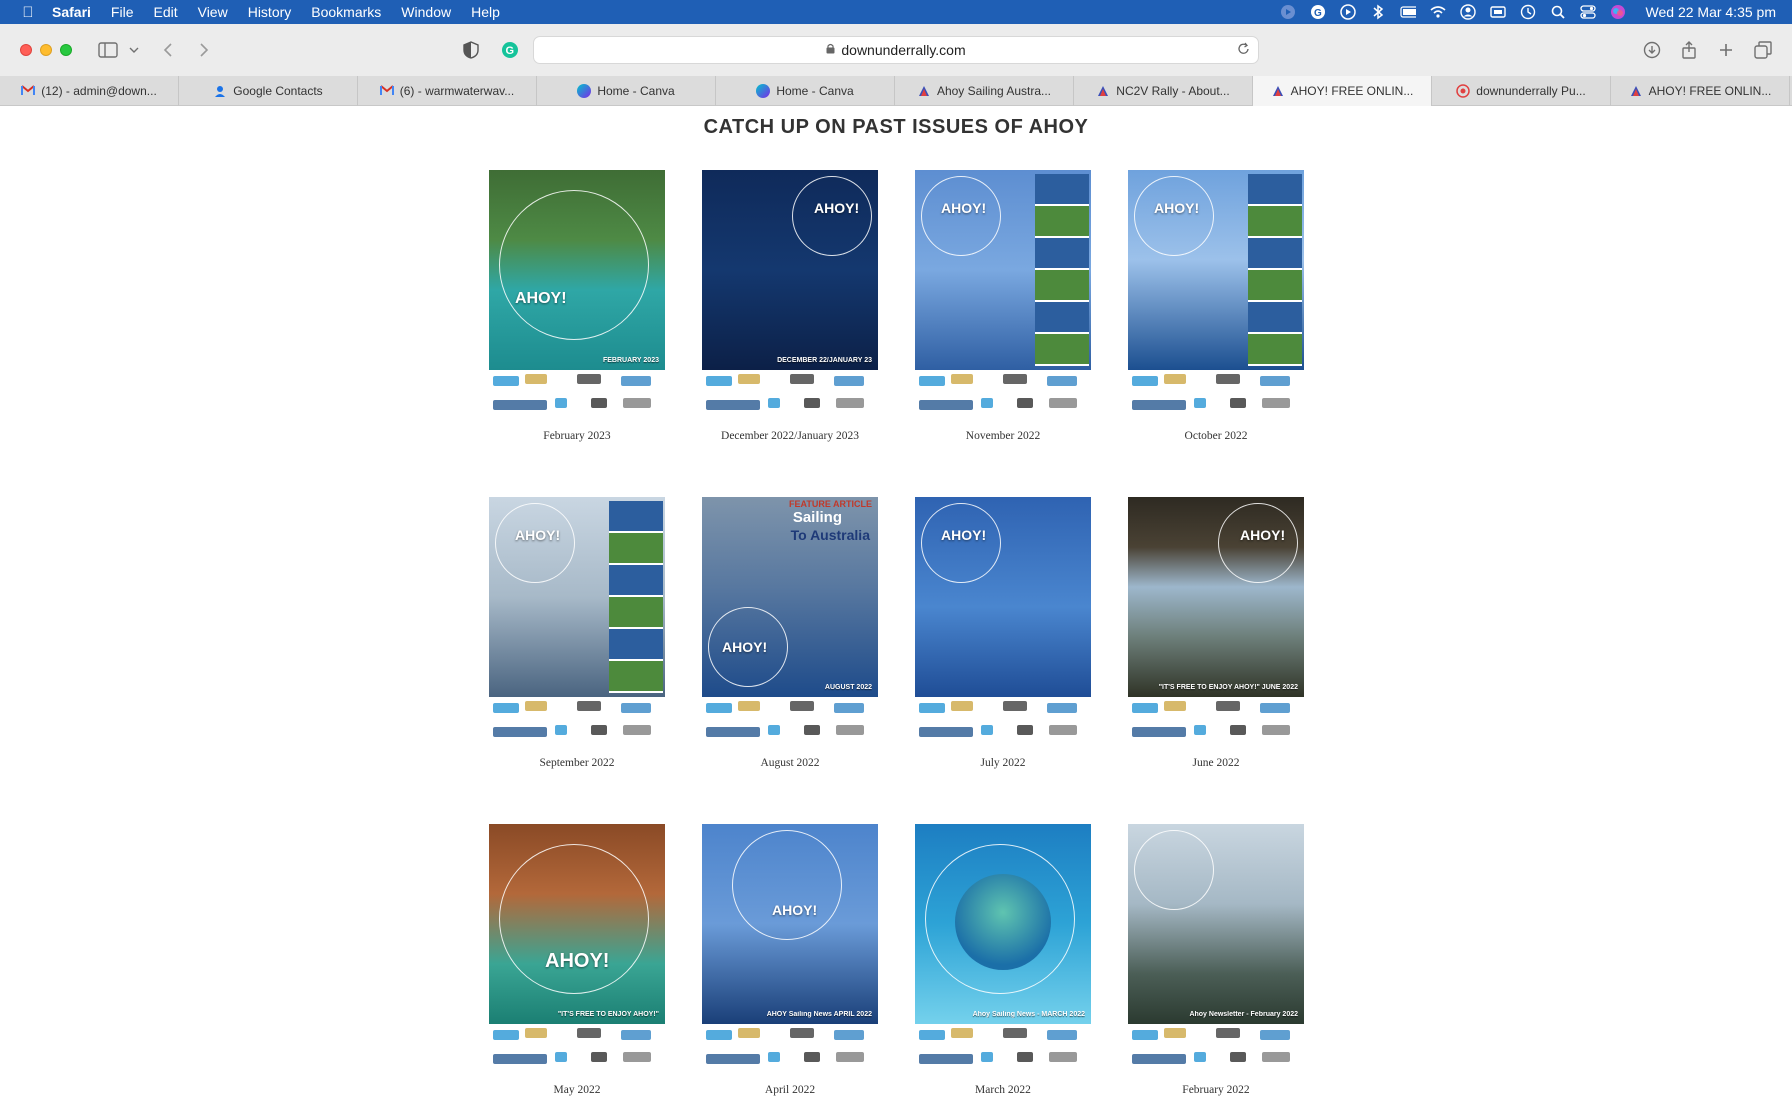 The width and height of the screenshot is (1792, 1120). I want to click on tab-overview-icon, so click(1763, 50).